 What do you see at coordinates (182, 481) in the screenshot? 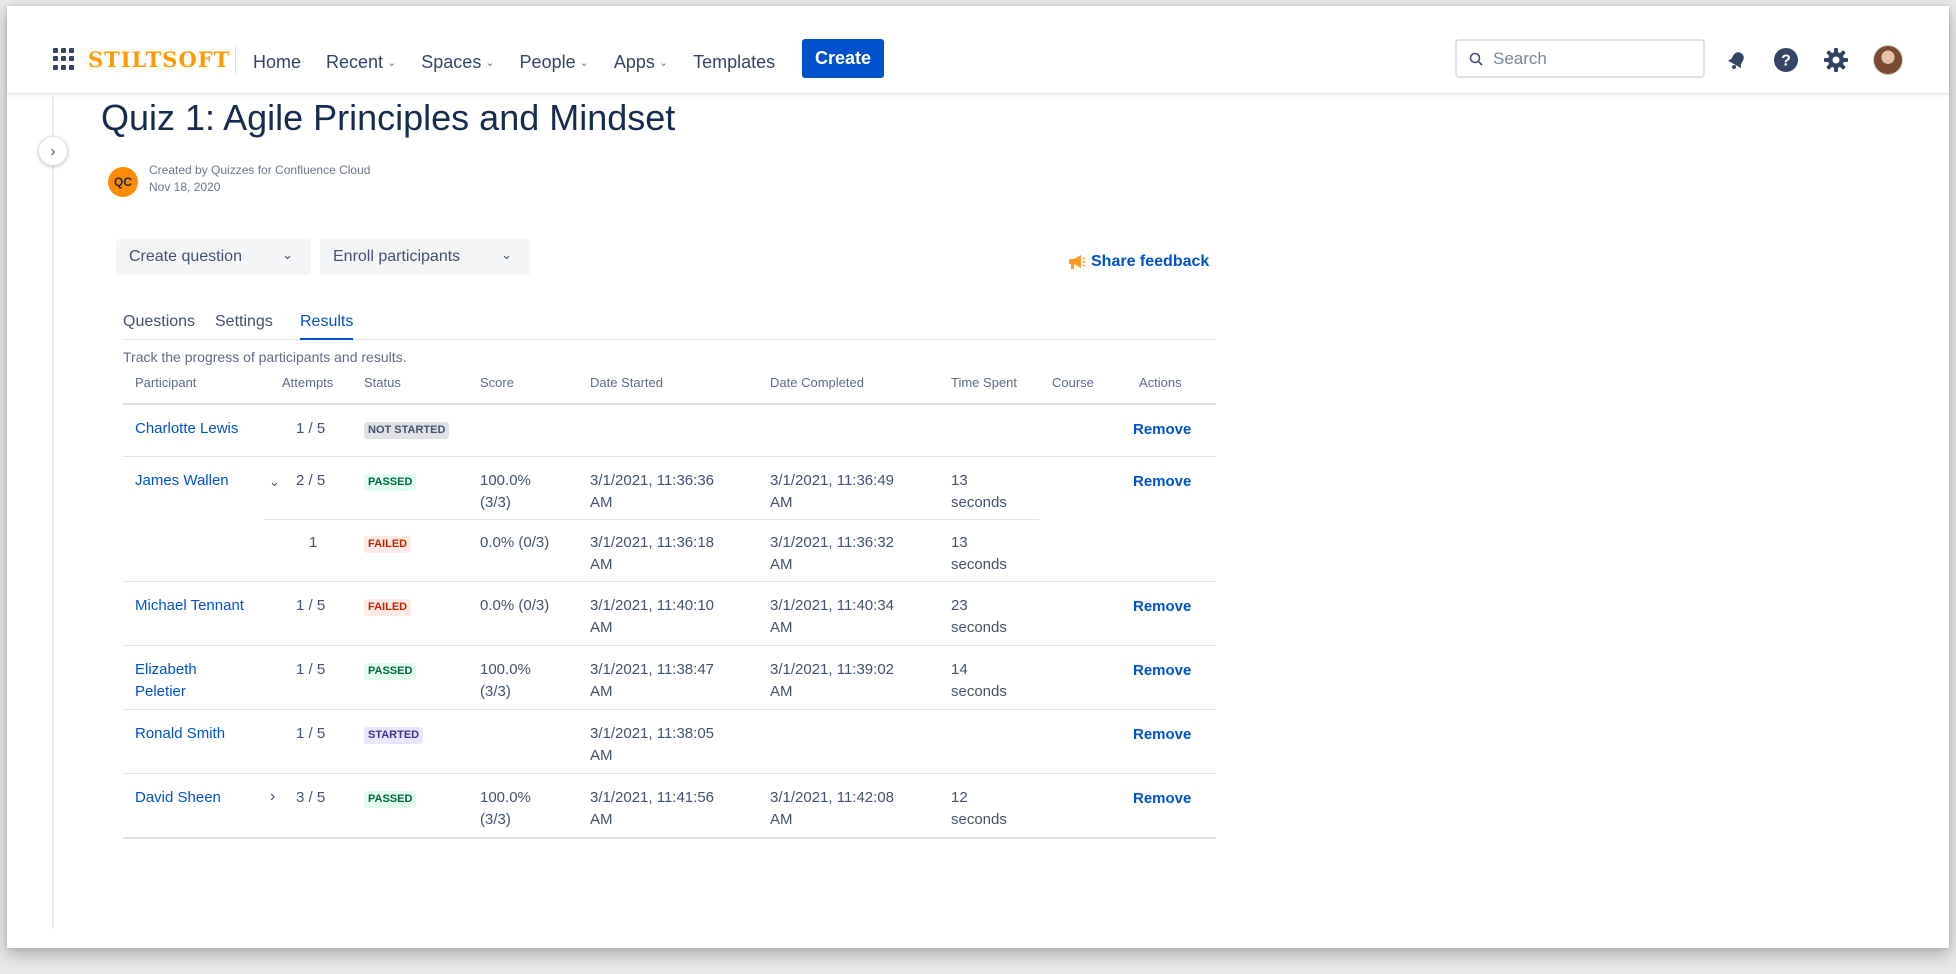
I see `participant-name-link: James Wallen` at bounding box center [182, 481].